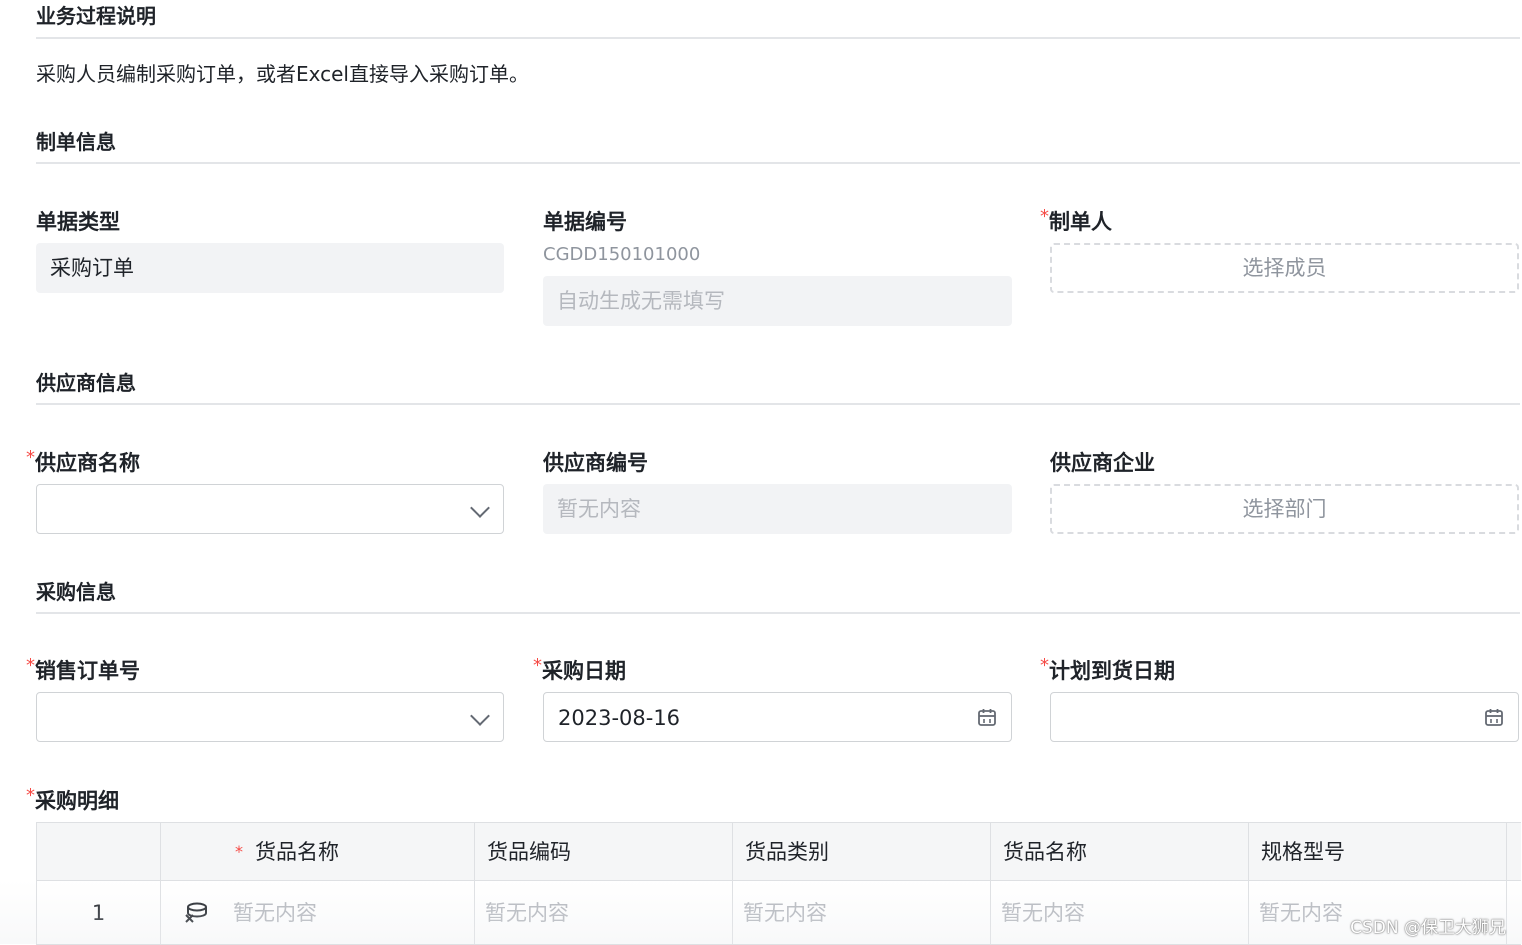 This screenshot has height=945, width=1522. Describe the element at coordinates (270, 509) in the screenshot. I see `supplier-name-select` at that location.